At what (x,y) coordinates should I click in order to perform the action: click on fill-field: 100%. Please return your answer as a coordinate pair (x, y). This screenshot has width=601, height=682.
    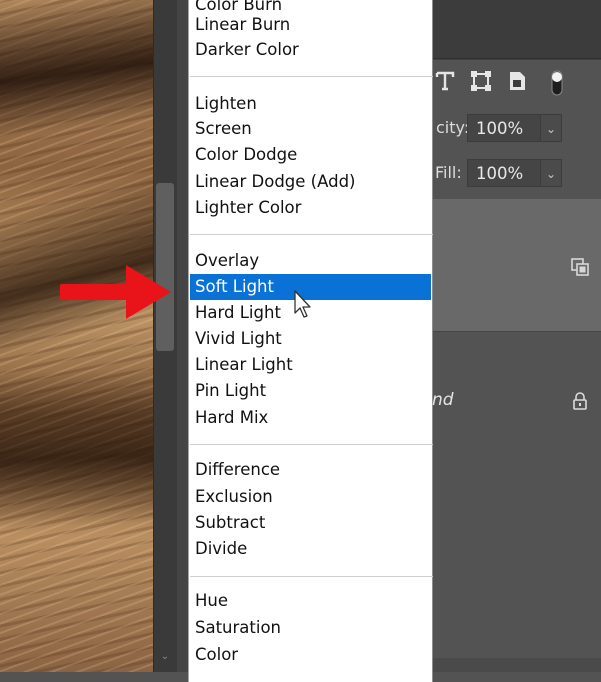
    Looking at the image, I should click on (504, 173).